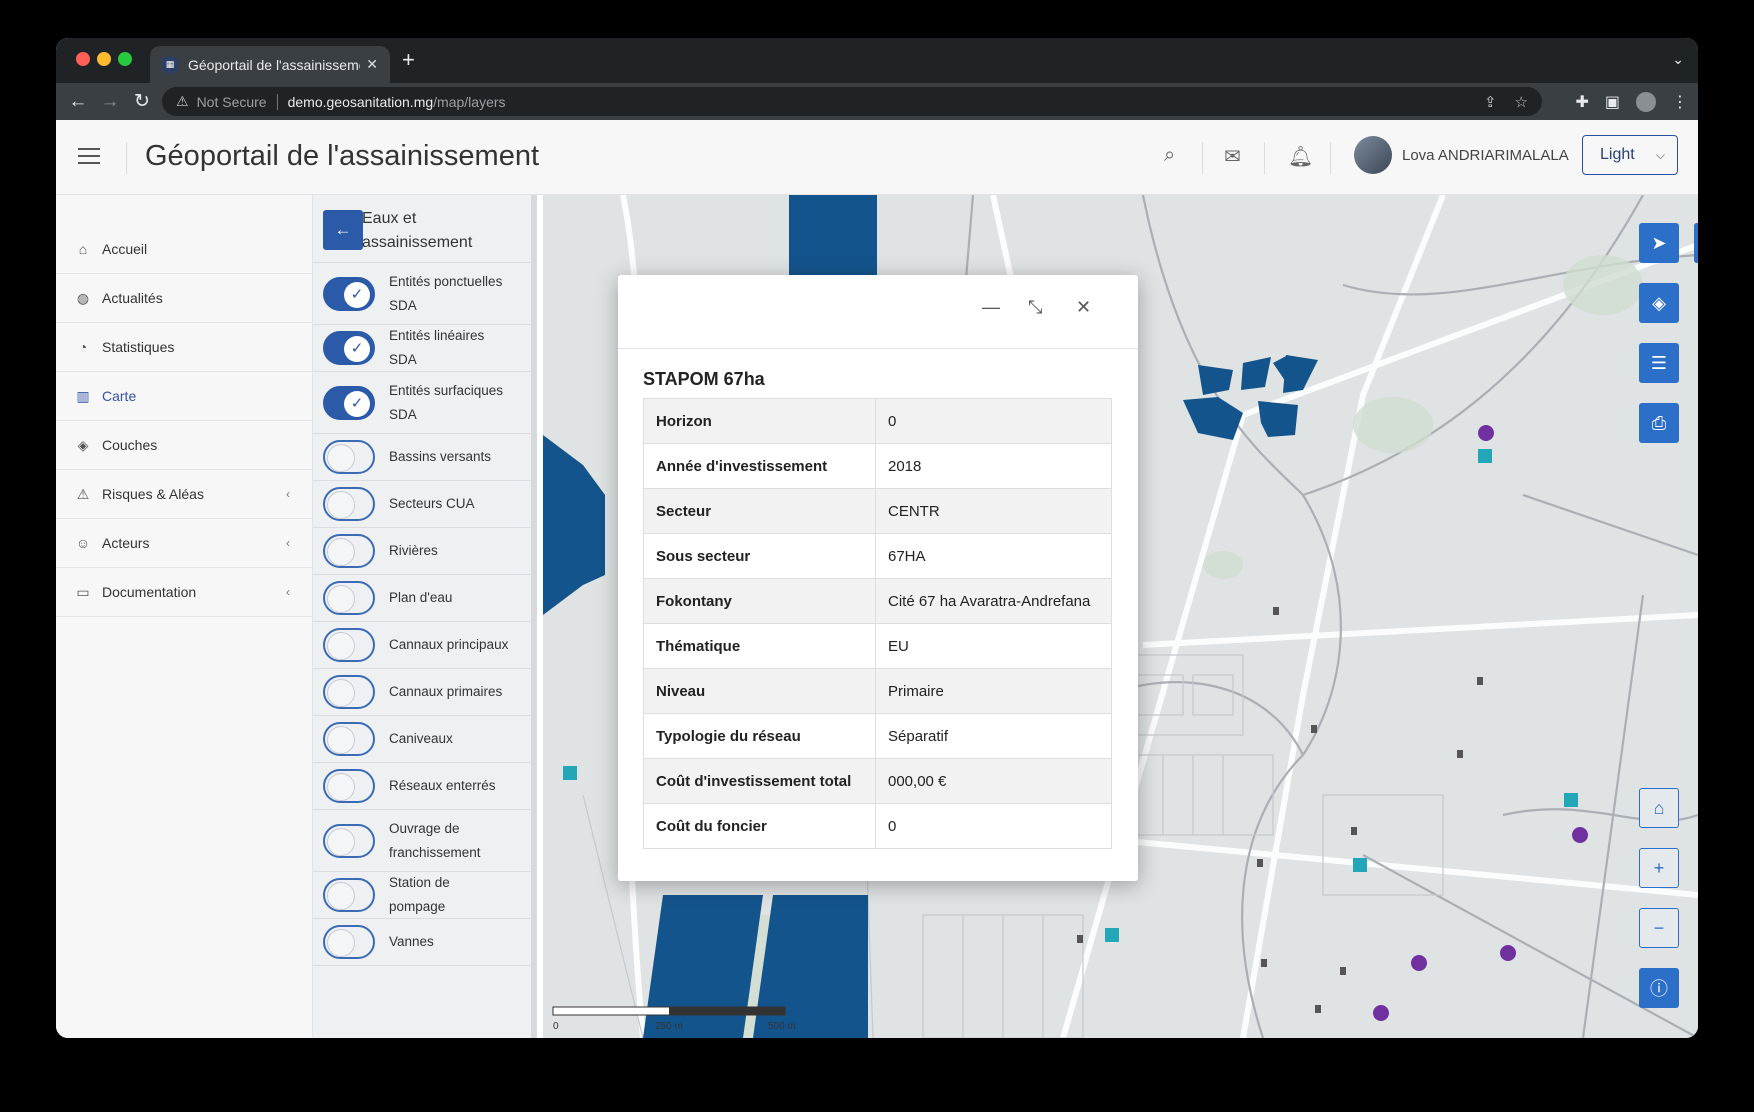  Describe the element at coordinates (372, 64) in the screenshot. I see `close-tab-icon: ✕` at that location.